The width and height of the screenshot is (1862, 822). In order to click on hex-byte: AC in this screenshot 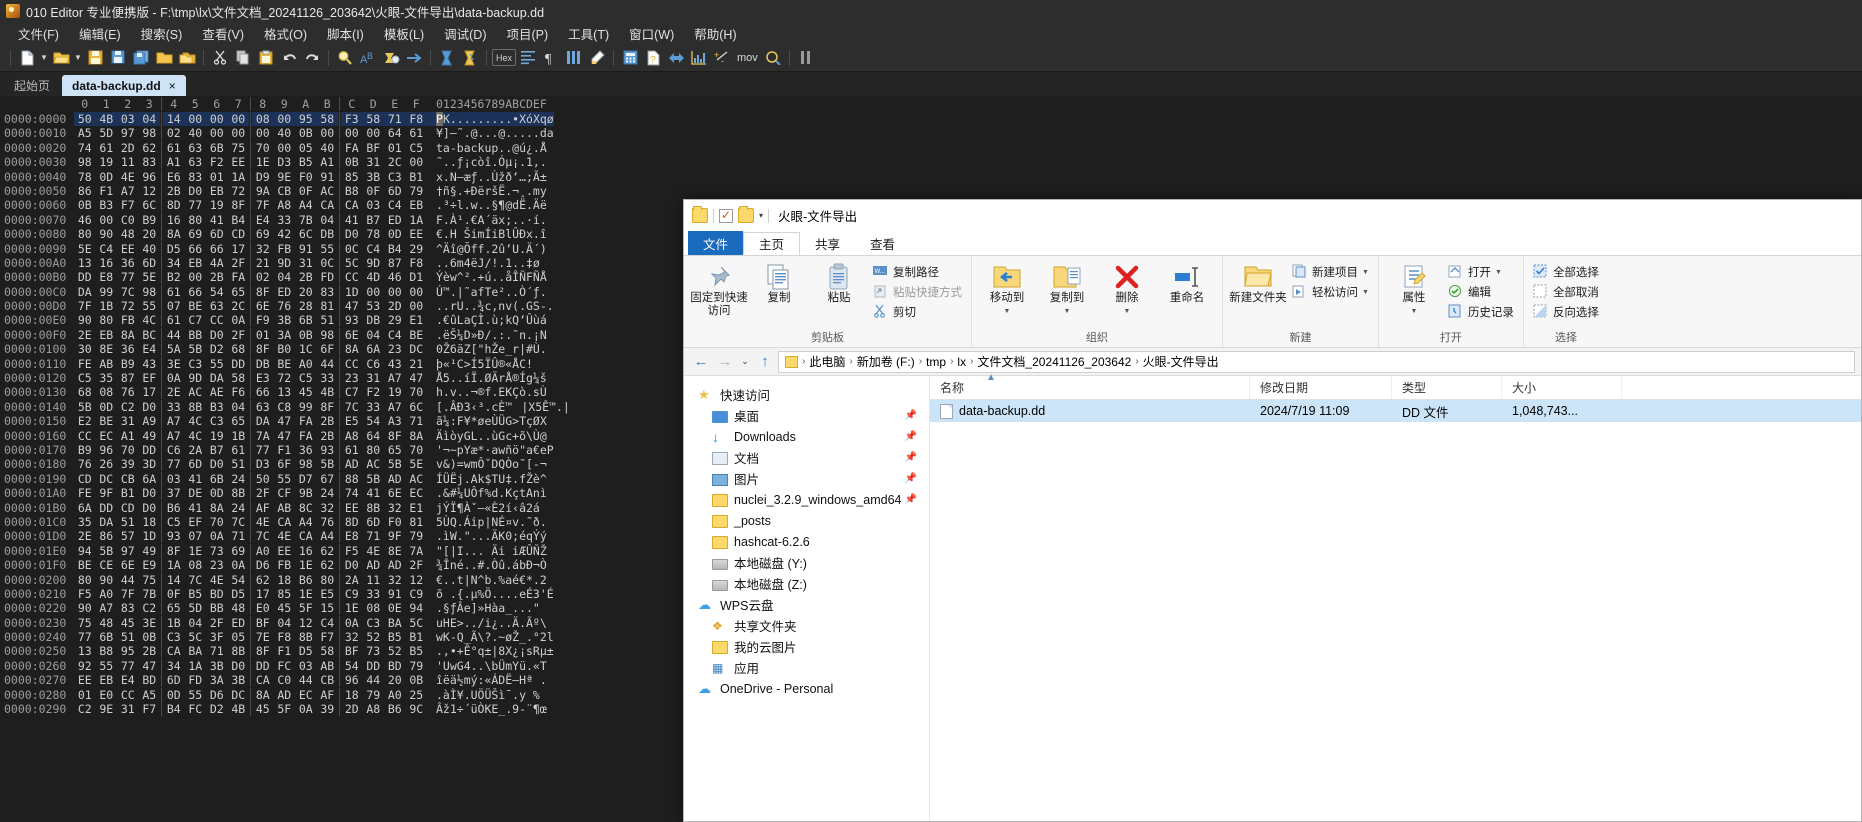, I will do `click(196, 392)`.